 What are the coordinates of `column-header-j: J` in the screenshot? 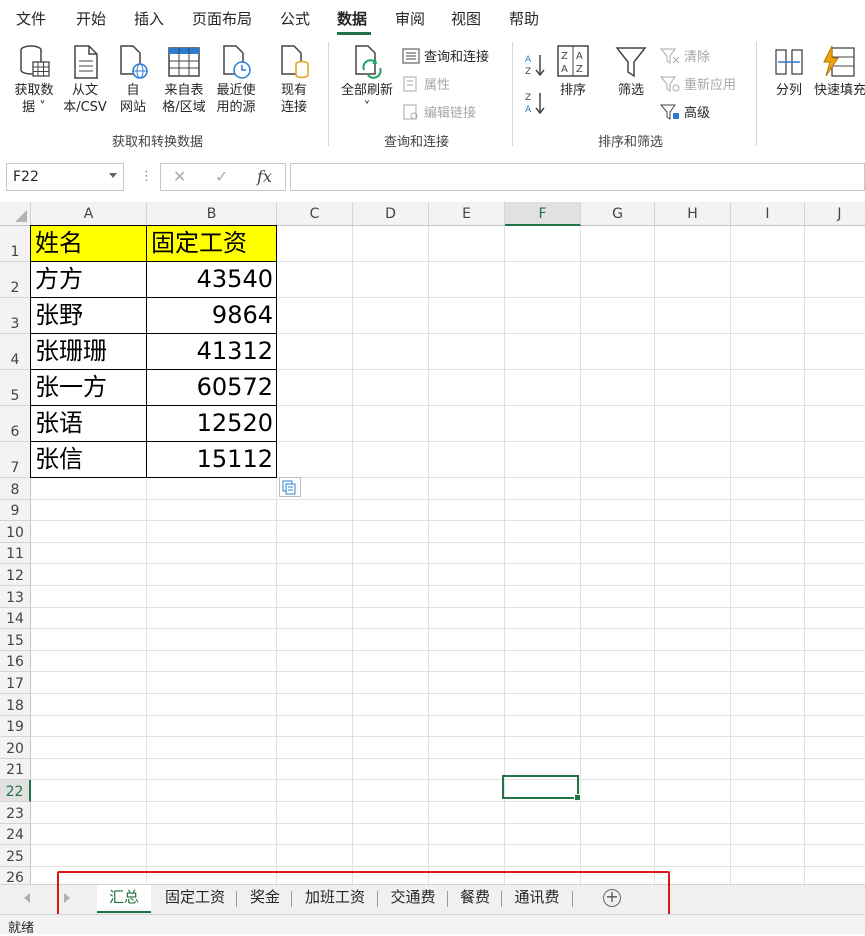 It's located at (835, 214).